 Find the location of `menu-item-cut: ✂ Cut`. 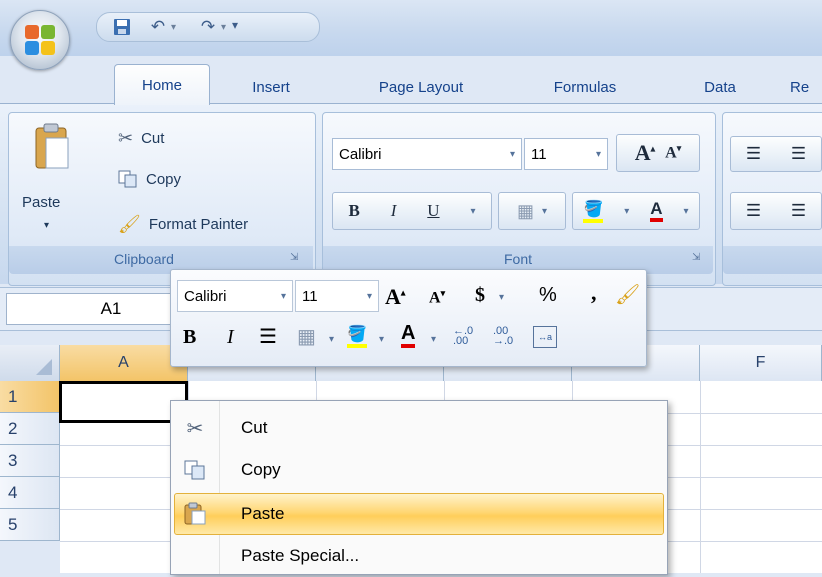

menu-item-cut: ✂ Cut is located at coordinates (419, 428).